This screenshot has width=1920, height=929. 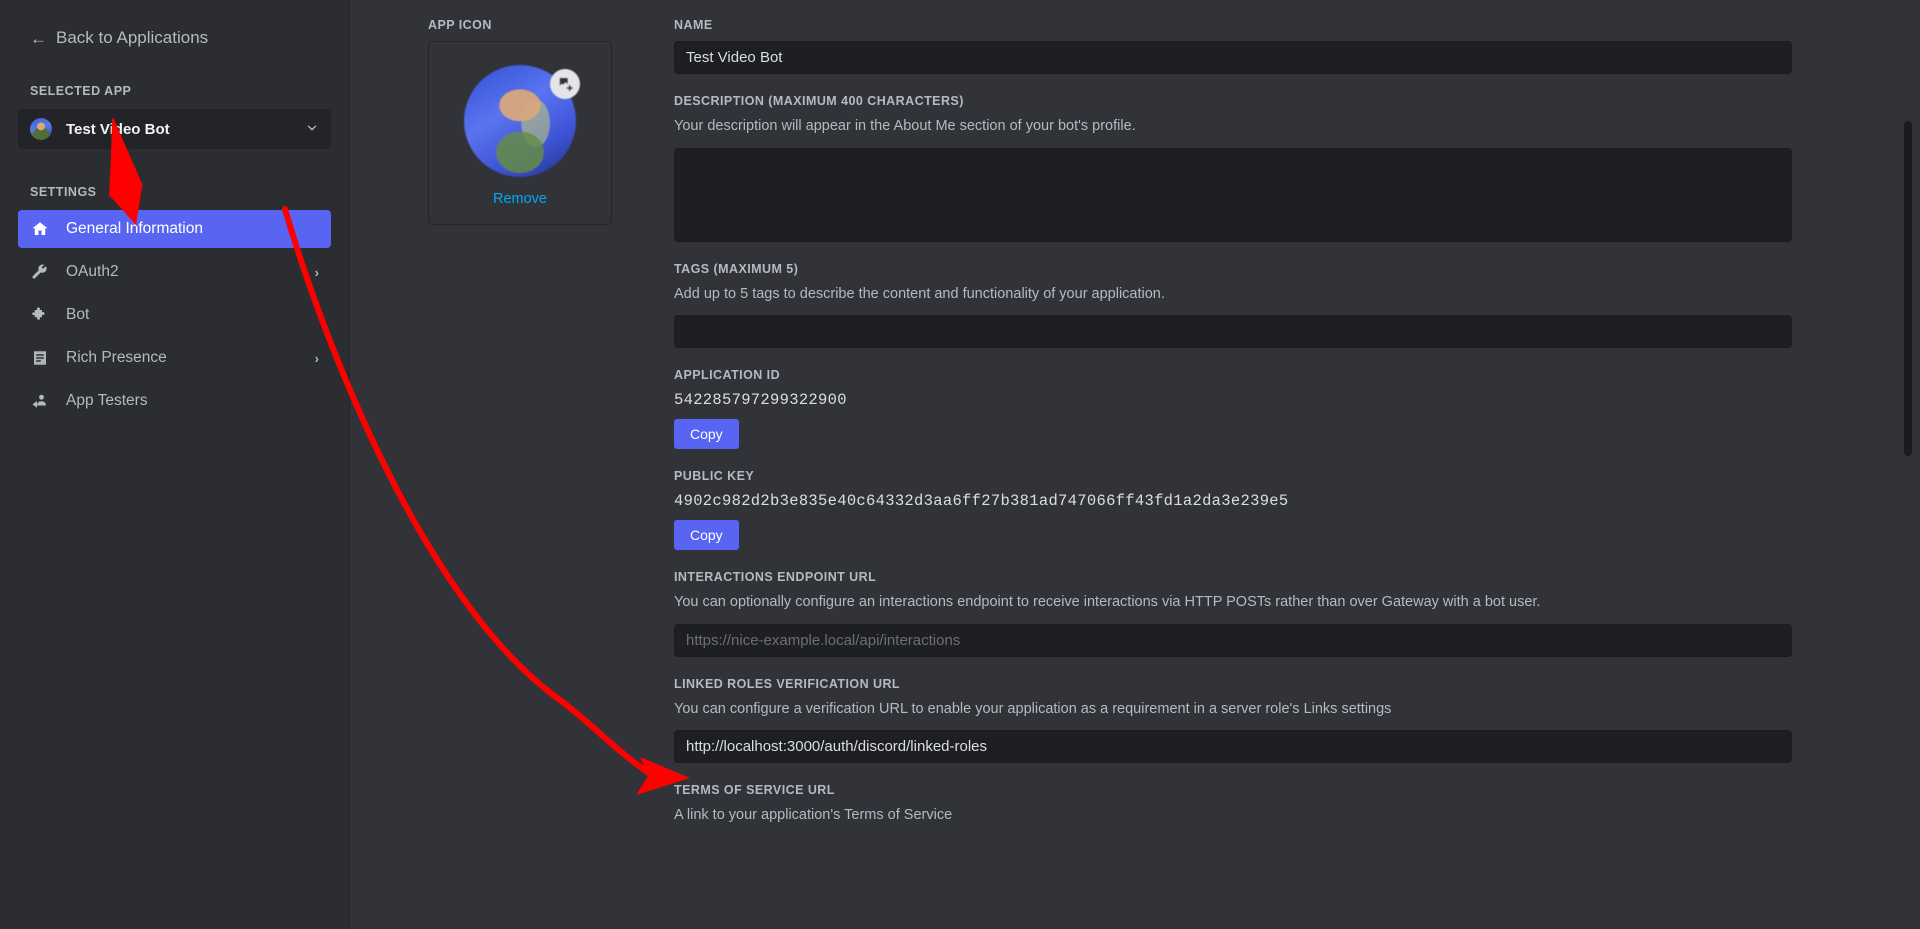 I want to click on interactions-endpoint-url-label: INTERACTIONS ENDPOINT URL, so click(x=775, y=577).